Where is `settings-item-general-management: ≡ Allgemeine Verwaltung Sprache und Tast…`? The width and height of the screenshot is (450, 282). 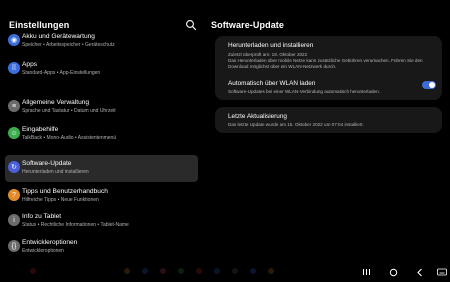
settings-item-general-management: ≡ Allgemeine Verwaltung Sprache und Tast… is located at coordinates (101, 107).